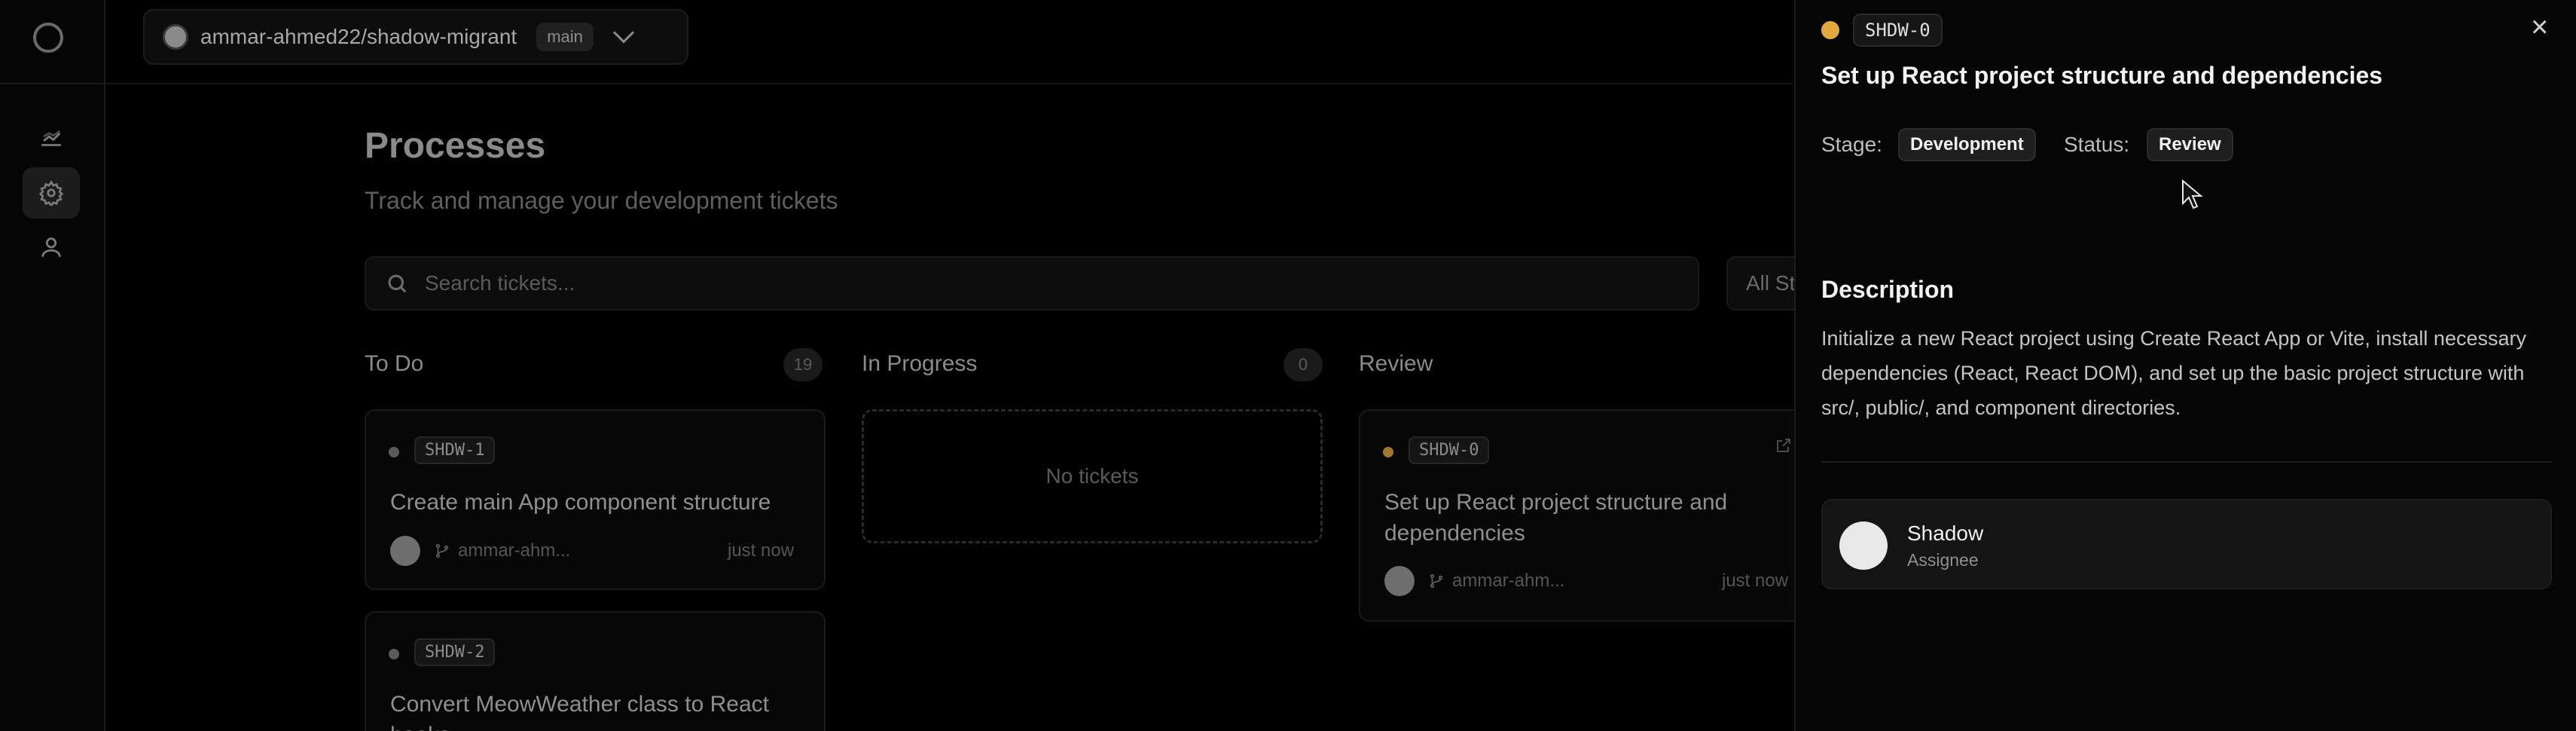 This screenshot has width=2576, height=731. What do you see at coordinates (990, 283) in the screenshot?
I see `search-input` at bounding box center [990, 283].